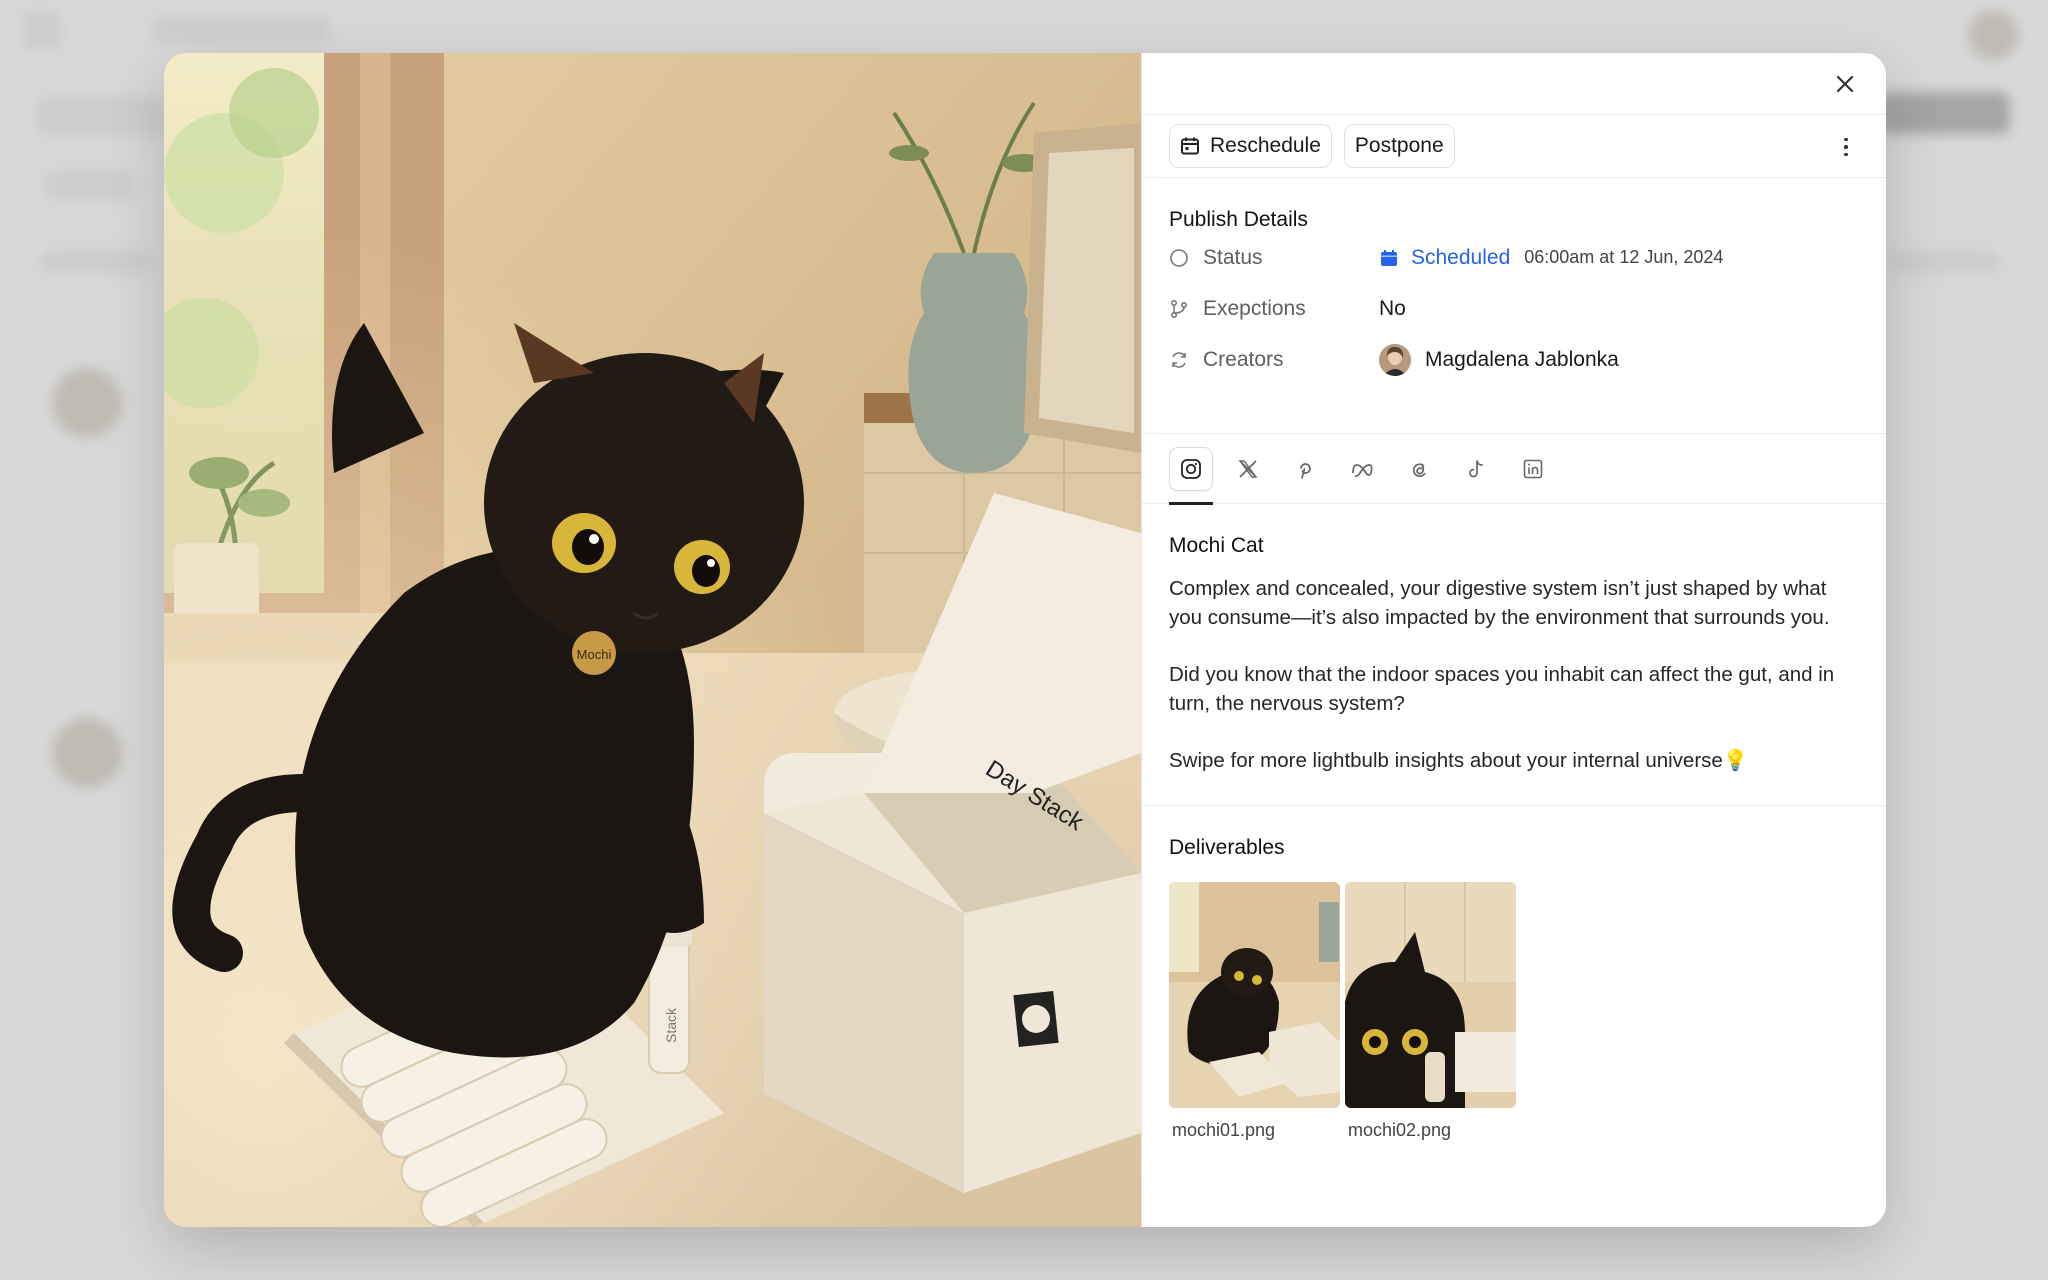 The image size is (2048, 1280). Describe the element at coordinates (1392, 308) in the screenshot. I see `exceptions-value: No` at that location.